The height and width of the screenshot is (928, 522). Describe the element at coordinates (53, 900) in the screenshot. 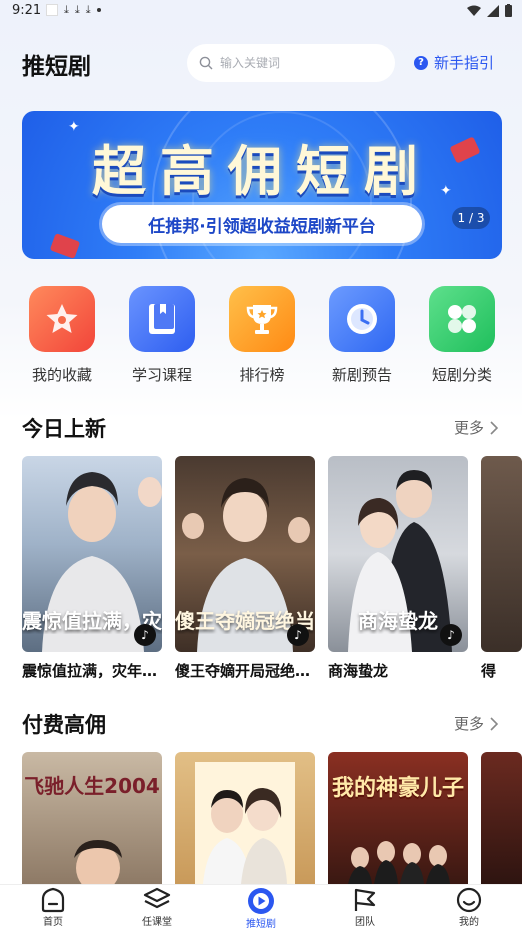

I see `home-icon` at that location.